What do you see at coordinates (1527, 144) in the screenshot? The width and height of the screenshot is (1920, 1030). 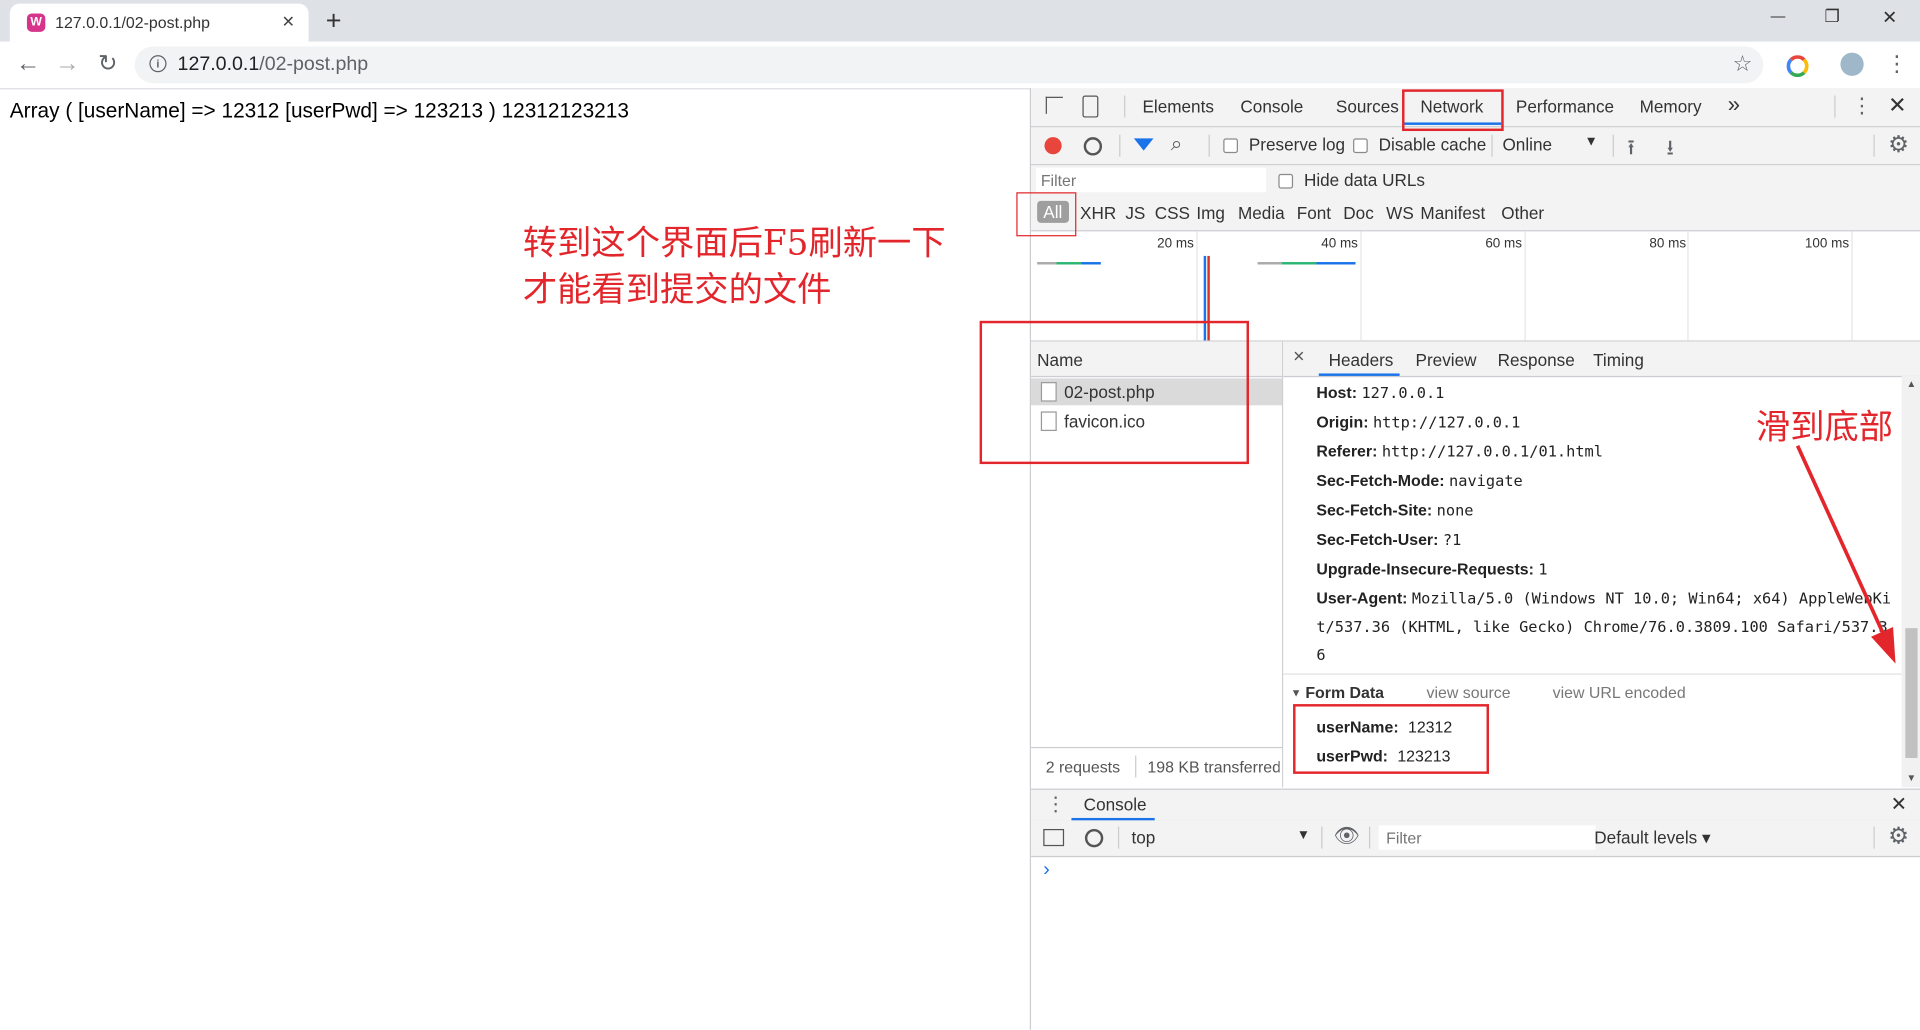 I see `throttle-value: Online` at bounding box center [1527, 144].